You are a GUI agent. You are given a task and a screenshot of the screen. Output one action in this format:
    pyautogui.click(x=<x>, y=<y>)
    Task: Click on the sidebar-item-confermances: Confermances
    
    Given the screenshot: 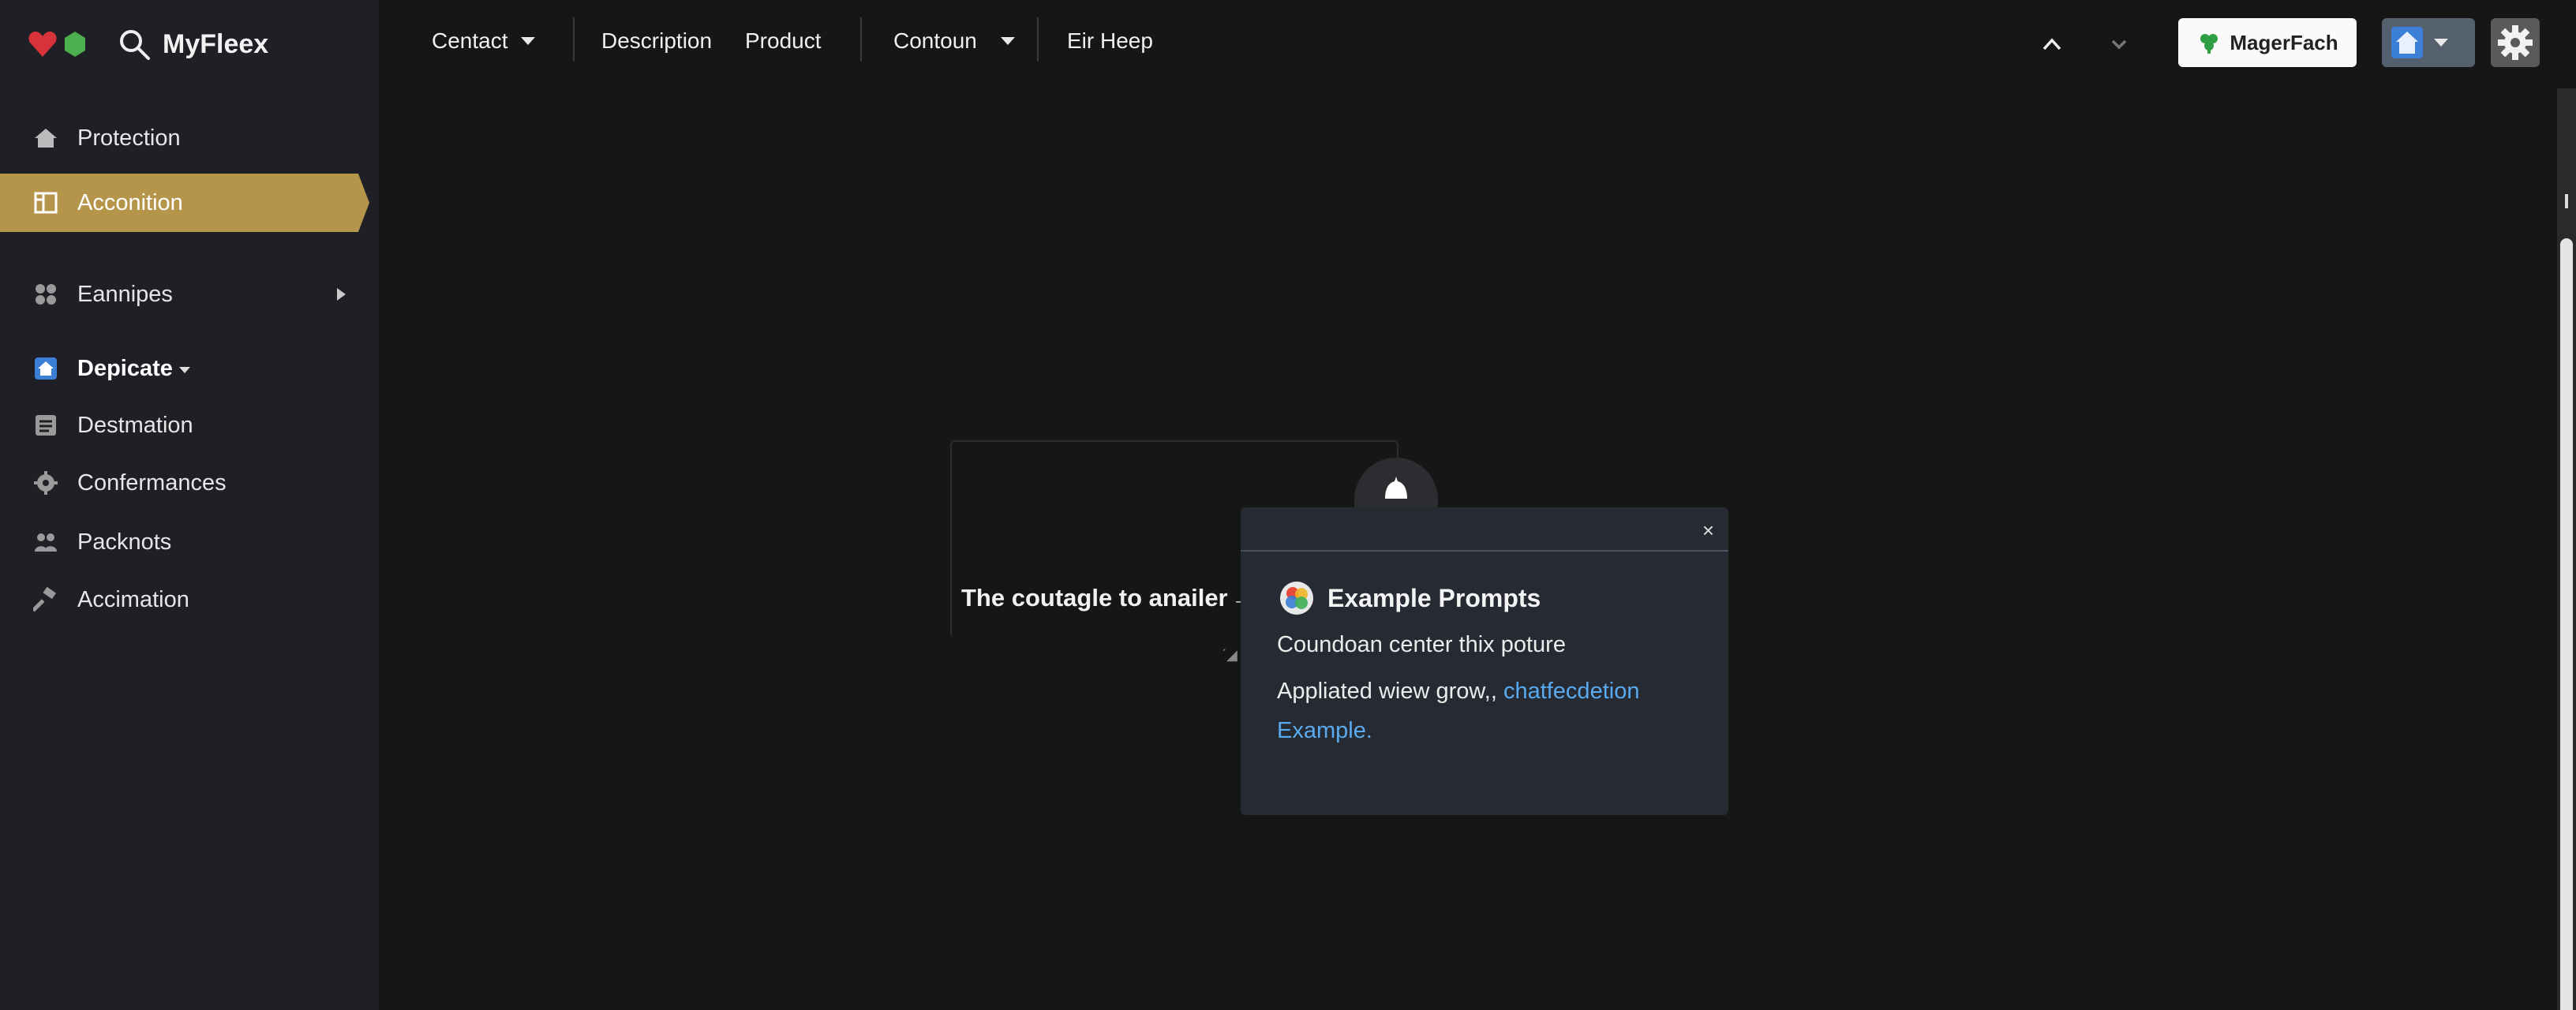 What is the action you would take?
    pyautogui.click(x=184, y=483)
    